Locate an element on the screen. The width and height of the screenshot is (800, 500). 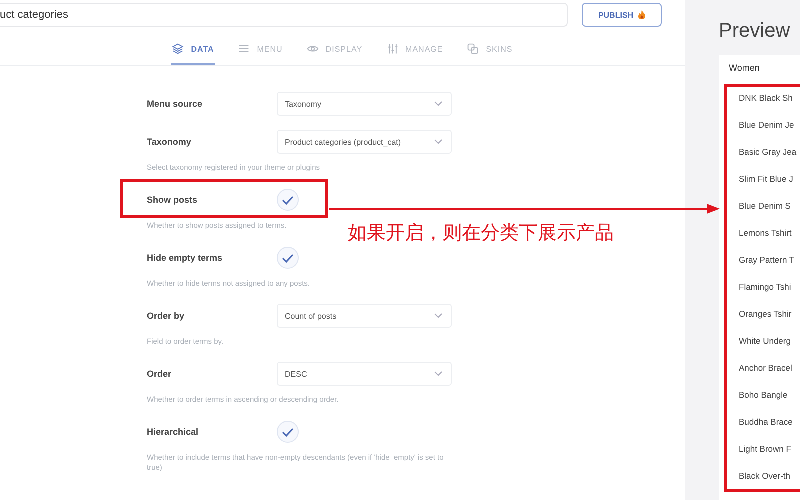
menu-item: Boho Bangle is located at coordinates (759, 395).